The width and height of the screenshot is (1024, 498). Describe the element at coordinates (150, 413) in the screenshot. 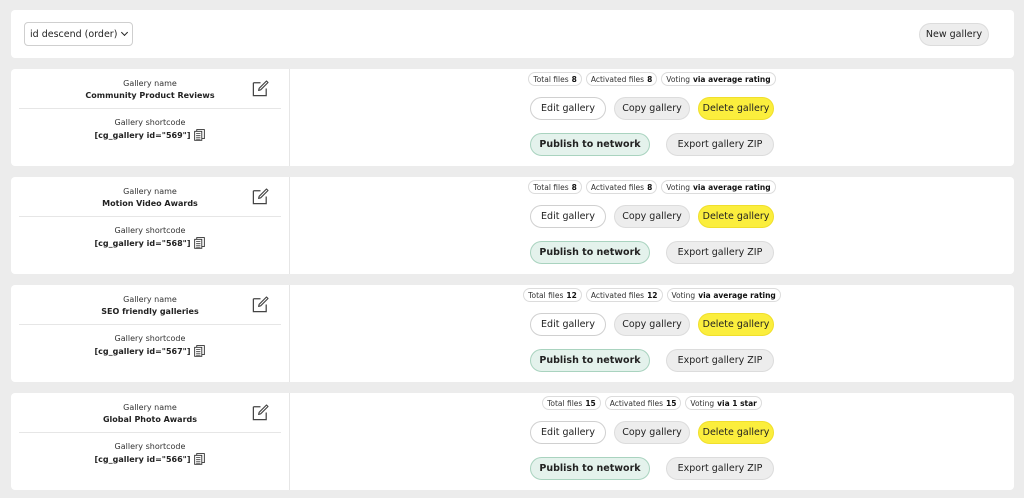

I see `gallery-name-block: Gallery name Global Photo Awards` at that location.